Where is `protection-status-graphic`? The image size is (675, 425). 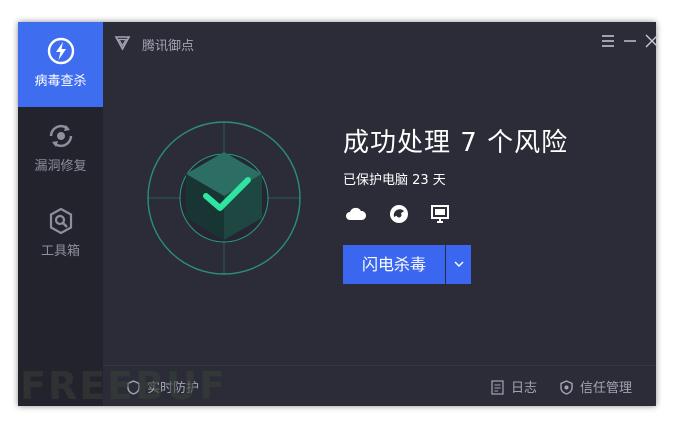 protection-status-graphic is located at coordinates (224, 198).